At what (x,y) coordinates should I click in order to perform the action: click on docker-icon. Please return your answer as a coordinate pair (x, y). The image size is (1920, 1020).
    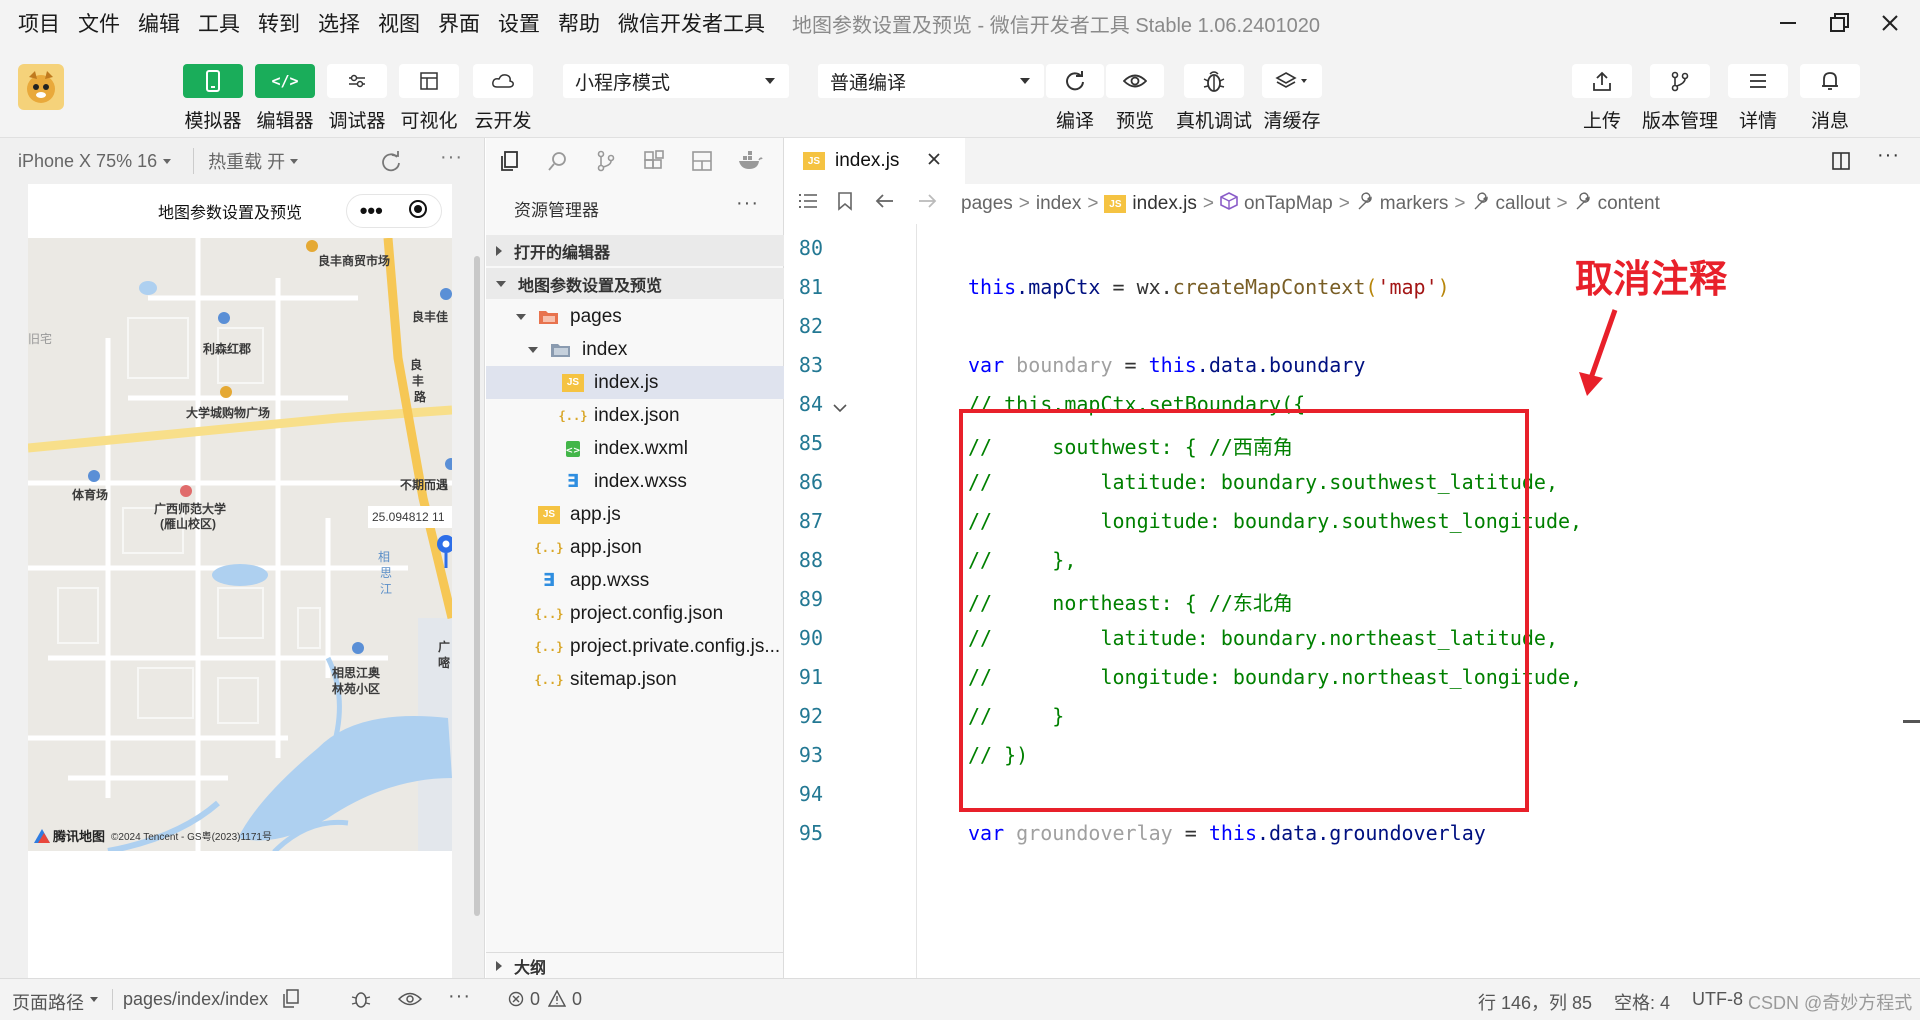
    Looking at the image, I should click on (750, 161).